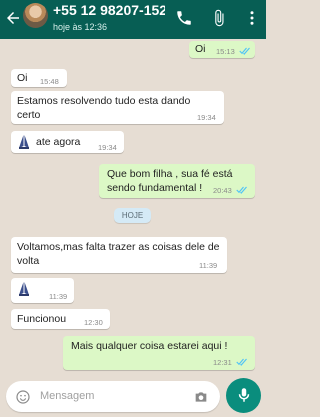 This screenshot has width=320, height=417. What do you see at coordinates (113, 396) in the screenshot?
I see `message-input-bar: Mensagem` at bounding box center [113, 396].